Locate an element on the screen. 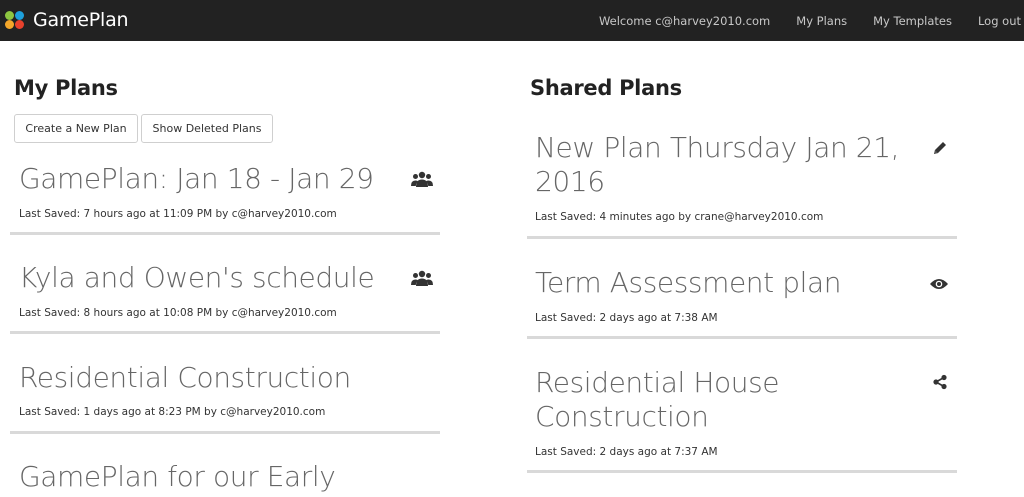 The height and width of the screenshot is (497, 1024). nav-logout: Log out is located at coordinates (994, 21).